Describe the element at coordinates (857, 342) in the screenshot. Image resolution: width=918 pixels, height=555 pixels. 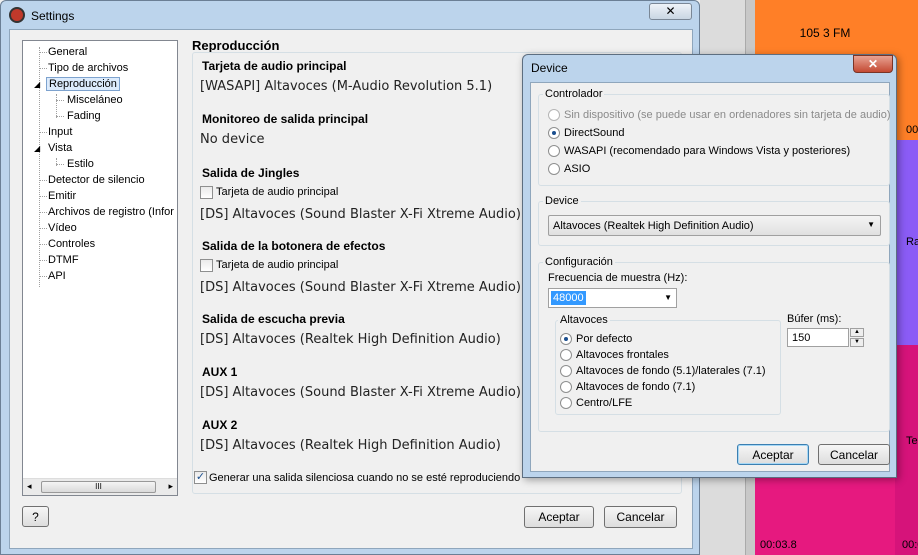
I see `spin-down-icon: ▼` at that location.